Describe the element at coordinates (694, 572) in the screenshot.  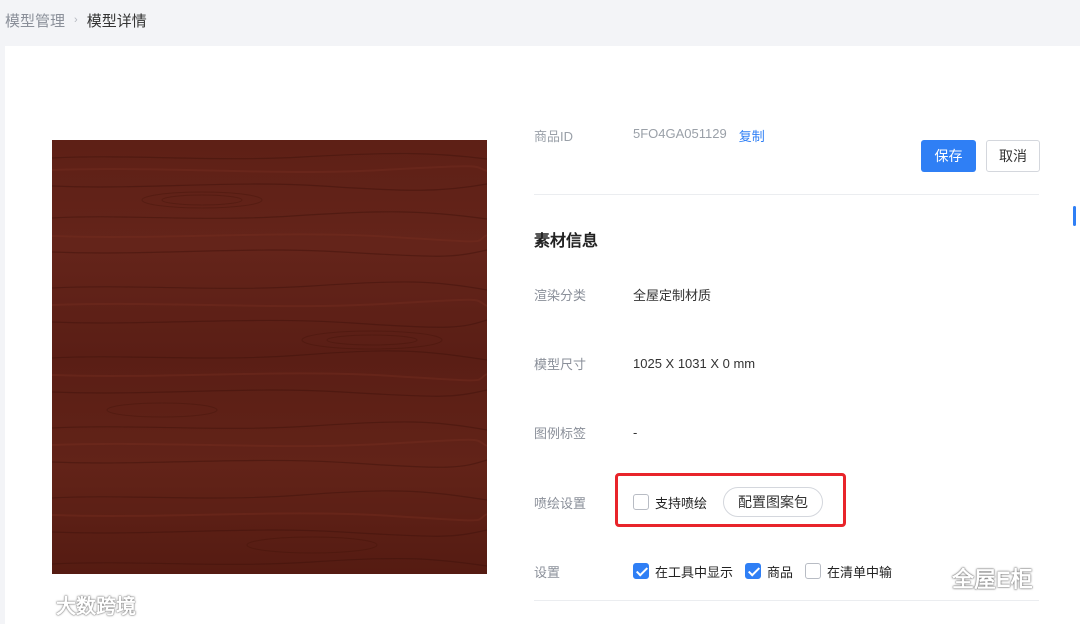
I see `show-in-tool-label: 在工具中显示` at that location.